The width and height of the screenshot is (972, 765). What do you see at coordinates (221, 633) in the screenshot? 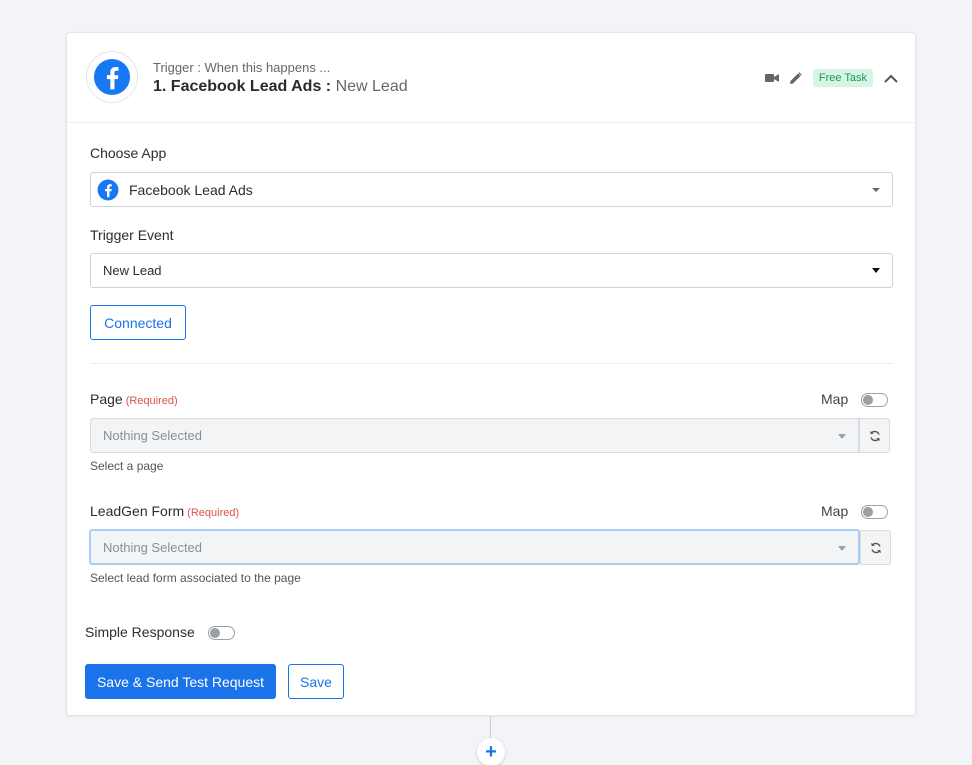
I see `simple-response-toggle` at bounding box center [221, 633].